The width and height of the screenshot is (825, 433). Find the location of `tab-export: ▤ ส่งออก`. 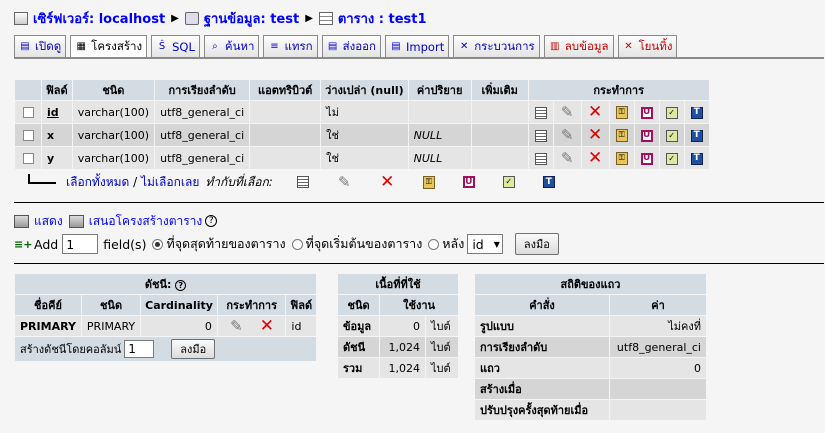

tab-export: ▤ ส่งออก is located at coordinates (351, 46).